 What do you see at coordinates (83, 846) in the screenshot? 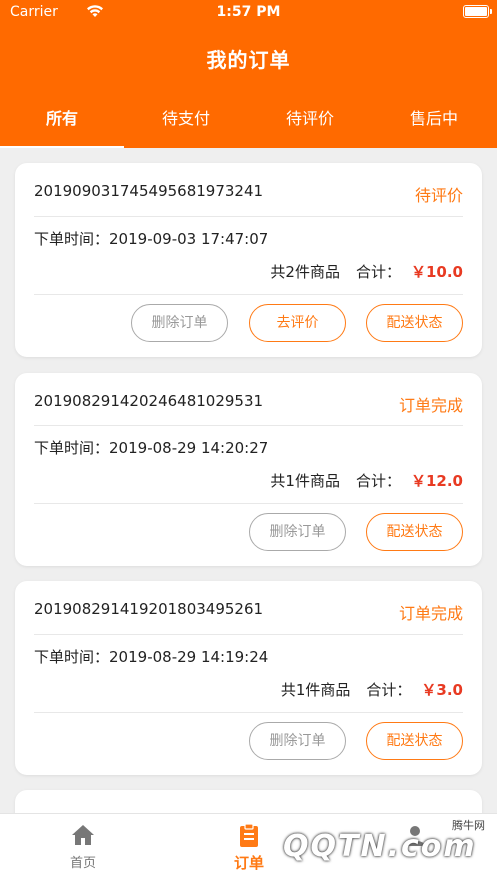
I see `tabbar-home: 首页` at bounding box center [83, 846].